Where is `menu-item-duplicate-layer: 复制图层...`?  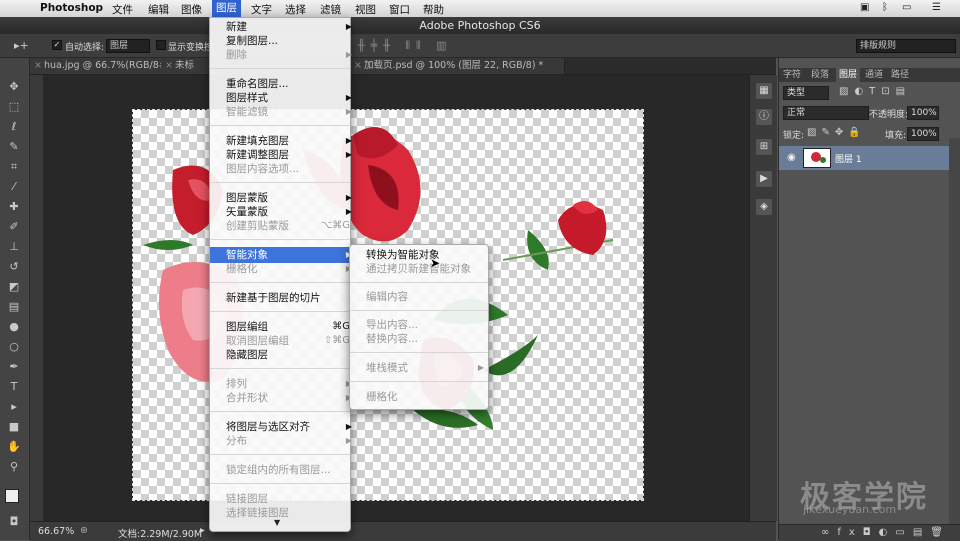
menu-item-duplicate-layer: 复制图层... is located at coordinates (252, 41).